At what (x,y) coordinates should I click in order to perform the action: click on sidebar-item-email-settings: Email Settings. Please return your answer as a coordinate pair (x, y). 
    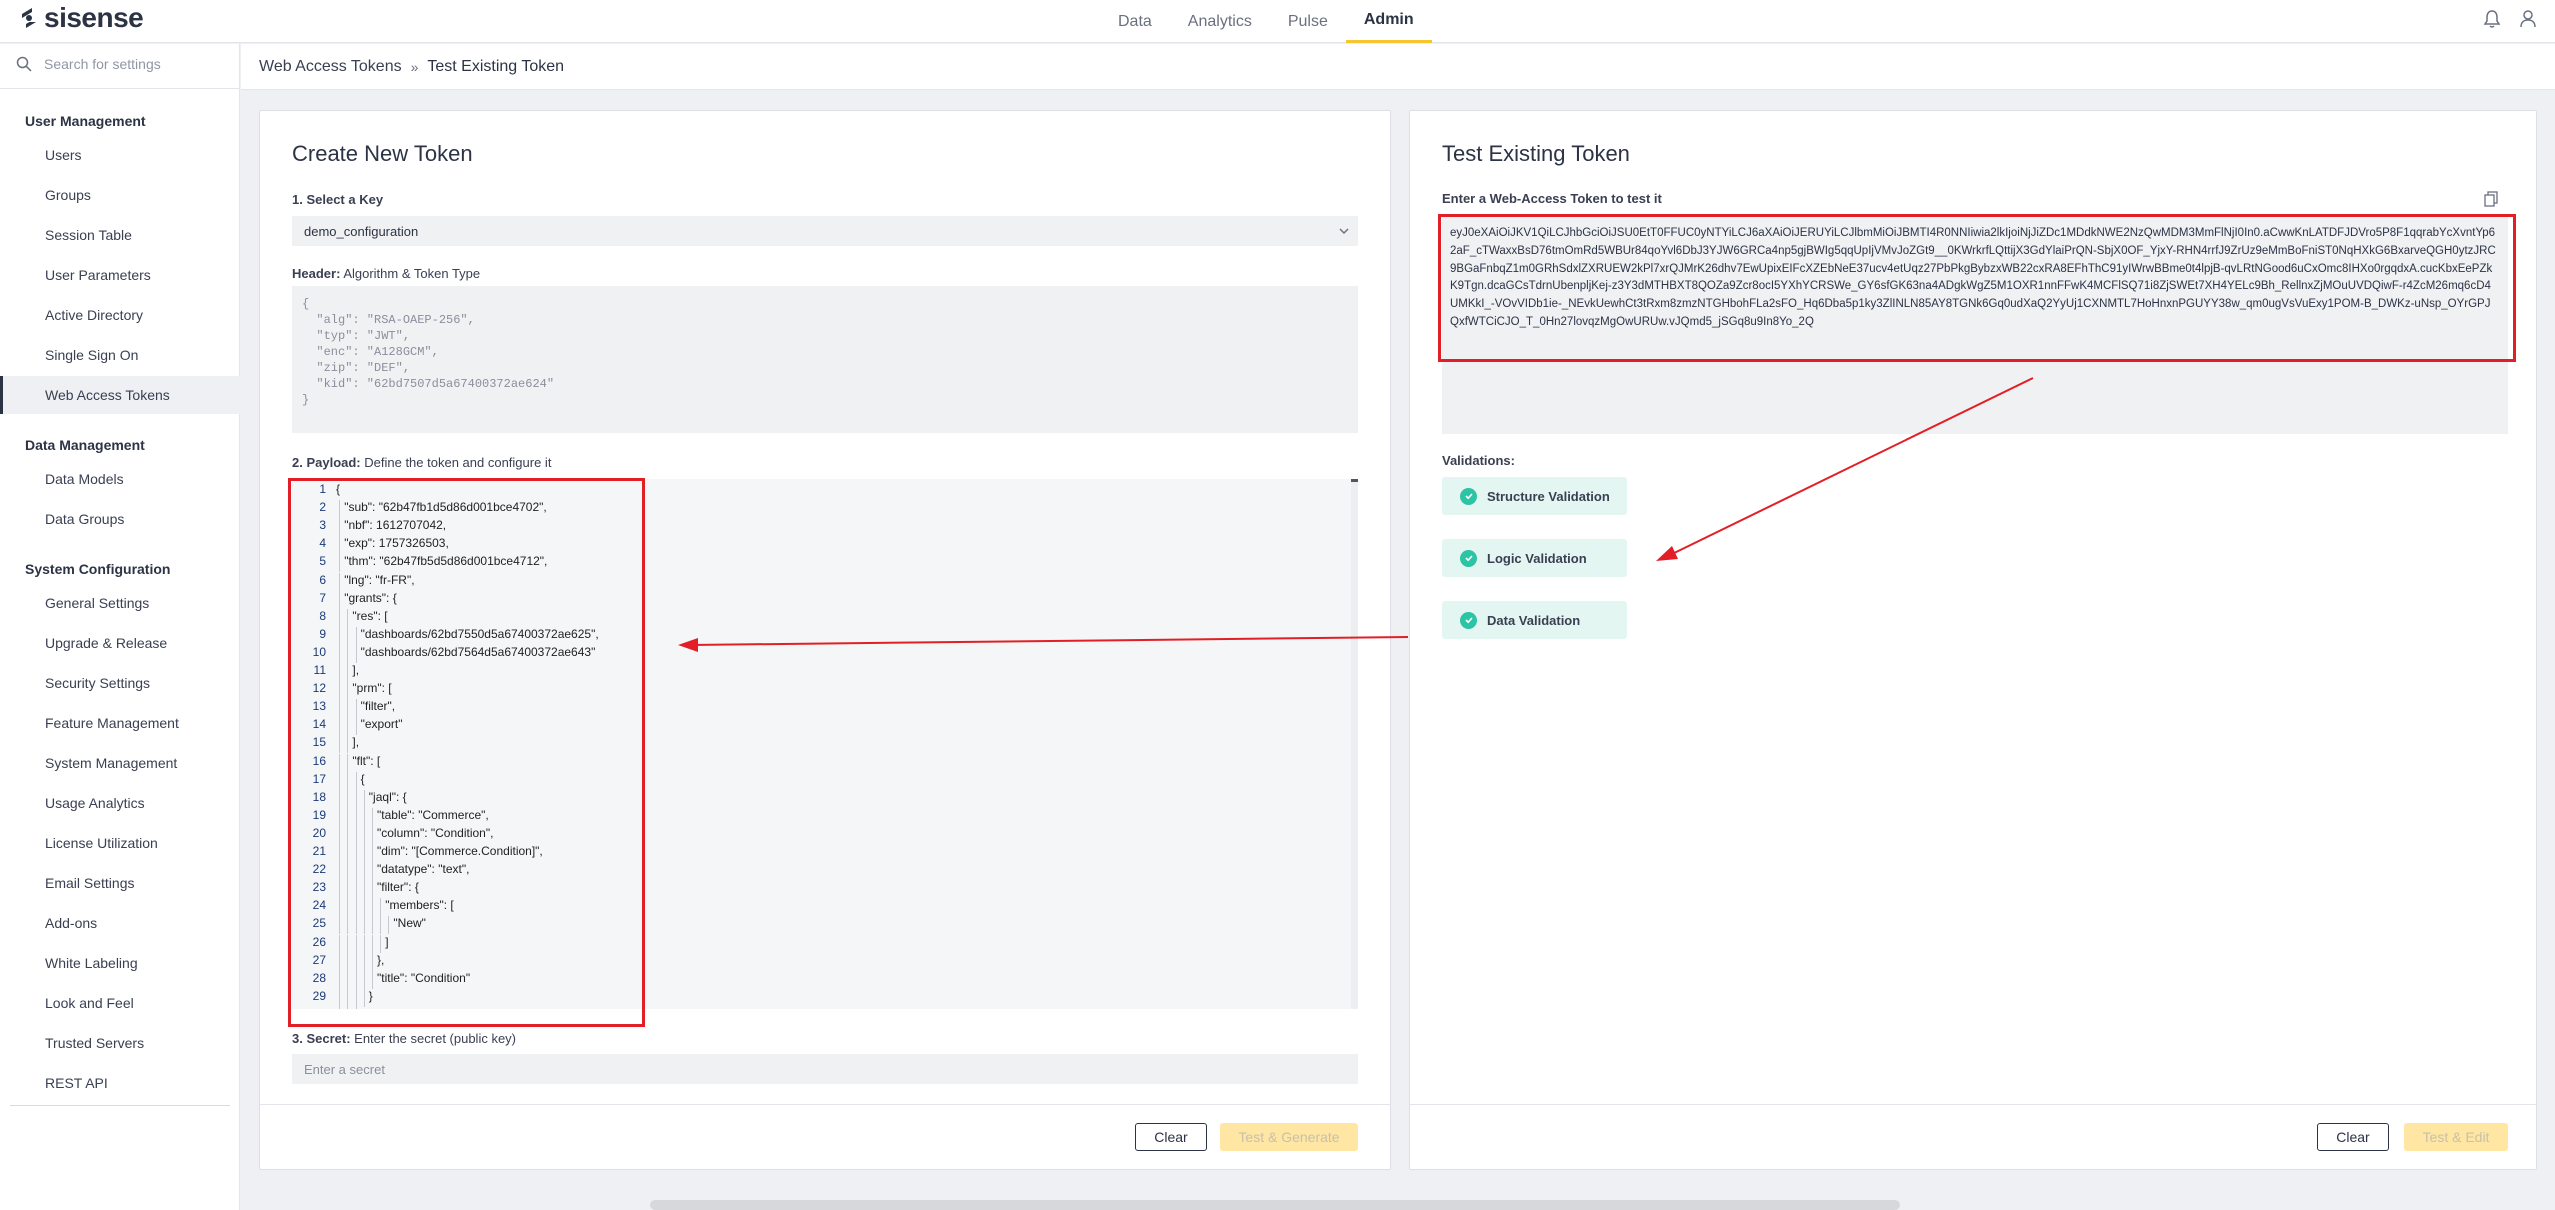
    Looking at the image, I should click on (120, 883).